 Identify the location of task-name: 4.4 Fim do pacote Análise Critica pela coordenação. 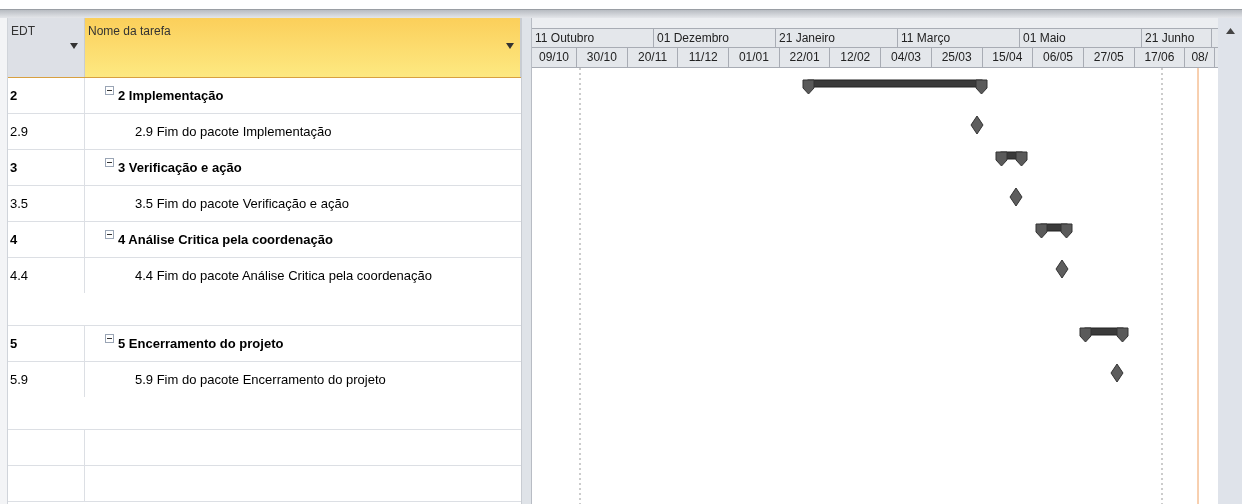
(283, 276).